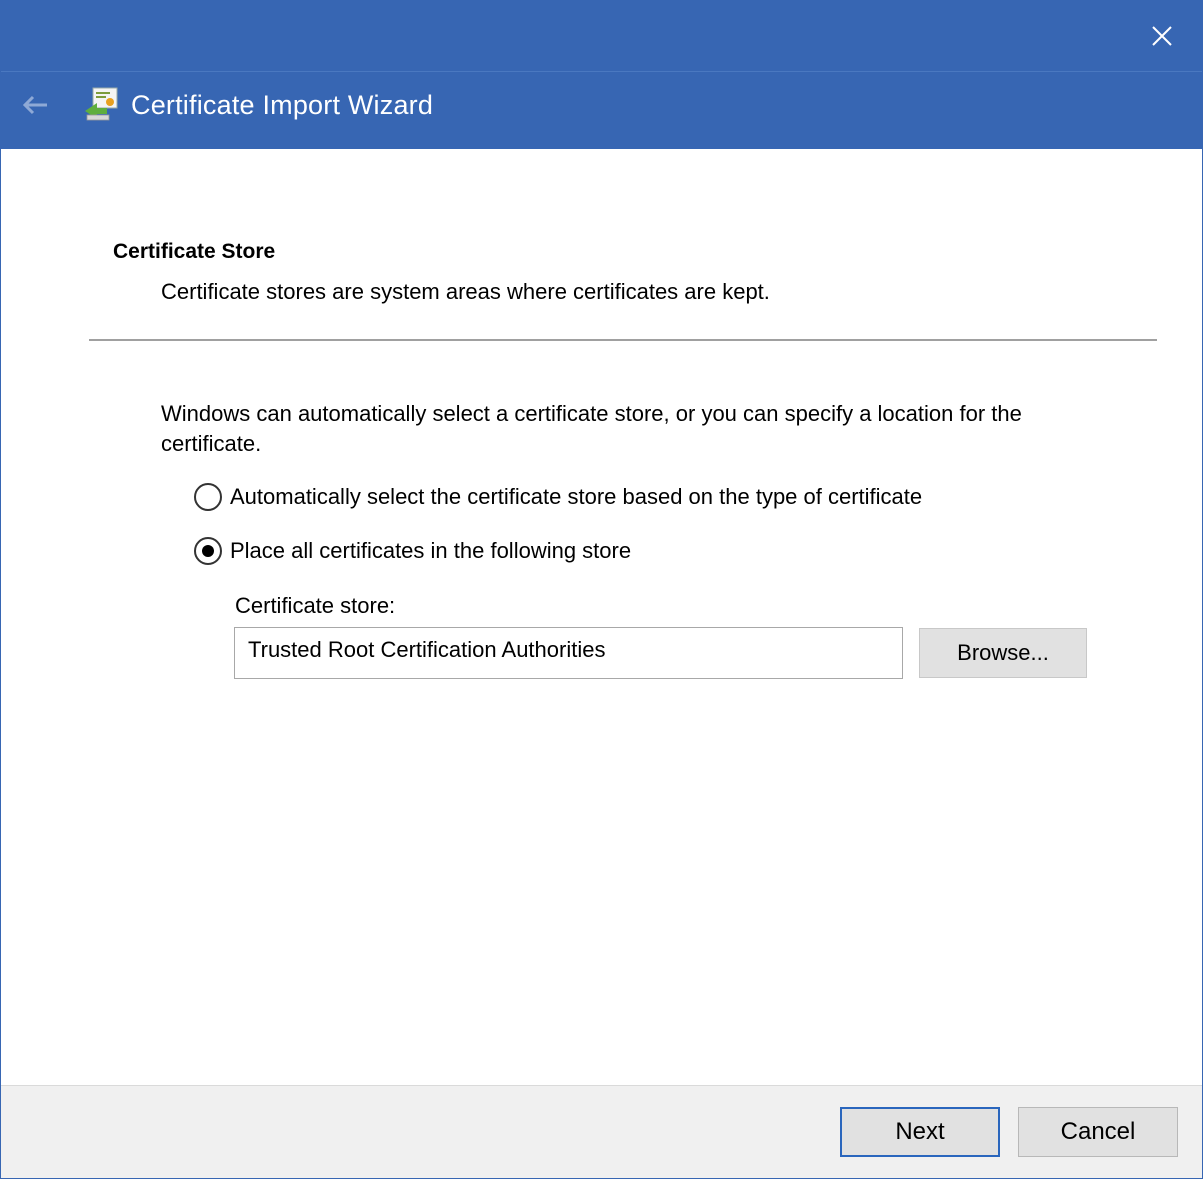  Describe the element at coordinates (601, 1131) in the screenshot. I see `footer-bar: Next Cancel` at that location.